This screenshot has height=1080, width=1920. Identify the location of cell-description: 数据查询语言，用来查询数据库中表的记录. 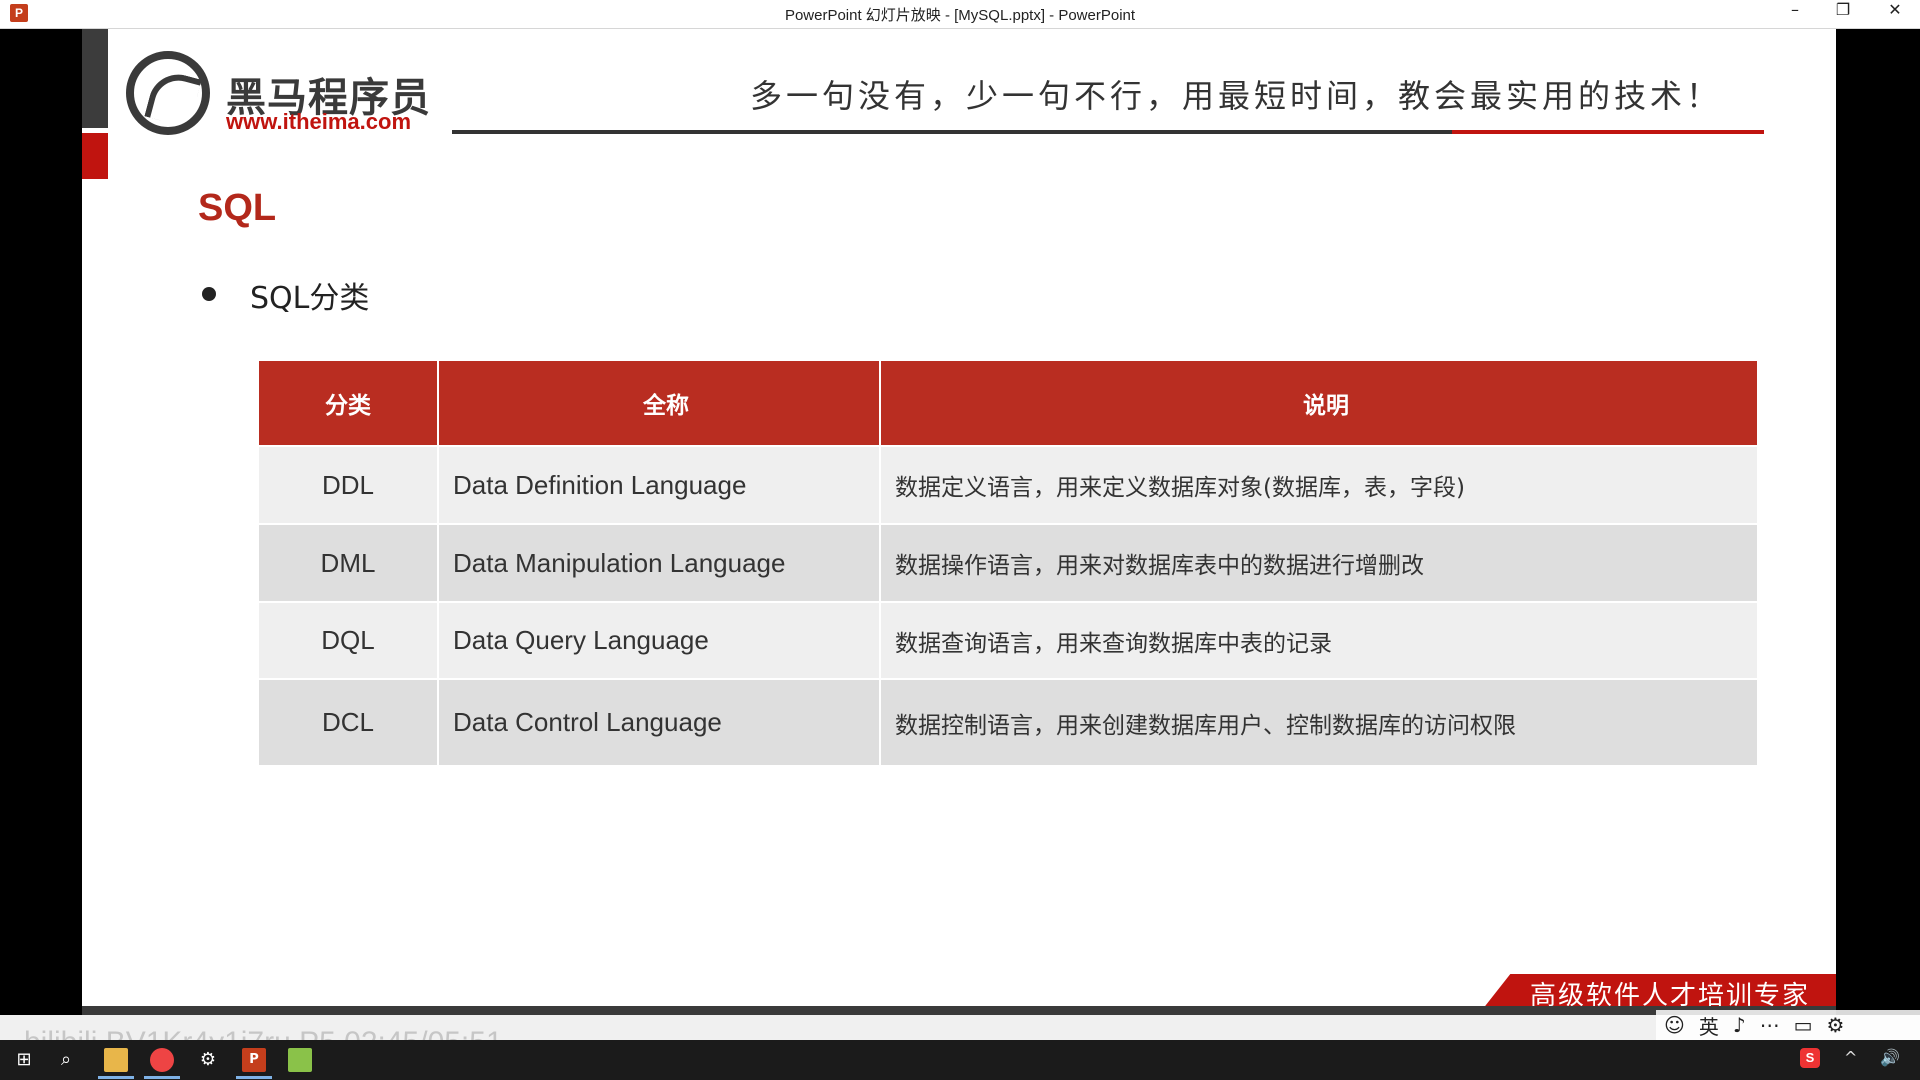
(1318, 640).